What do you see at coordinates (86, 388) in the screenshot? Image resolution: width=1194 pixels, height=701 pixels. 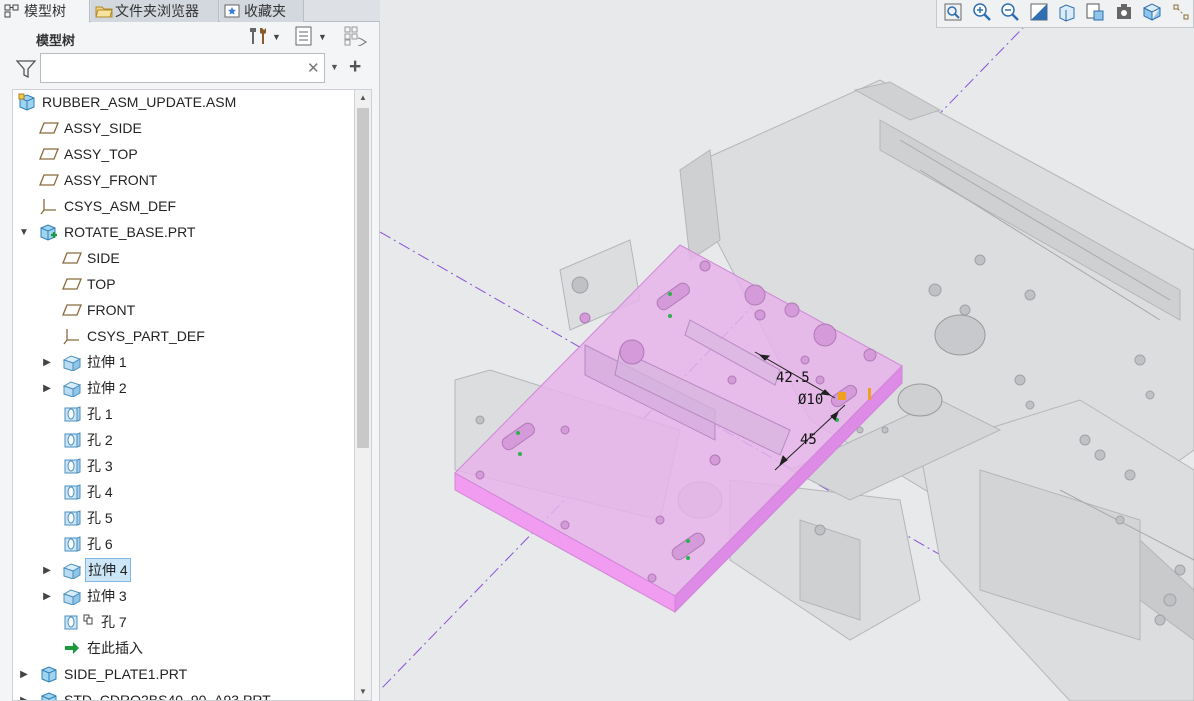 I see `tree-item: ▶ 拉伸 2` at bounding box center [86, 388].